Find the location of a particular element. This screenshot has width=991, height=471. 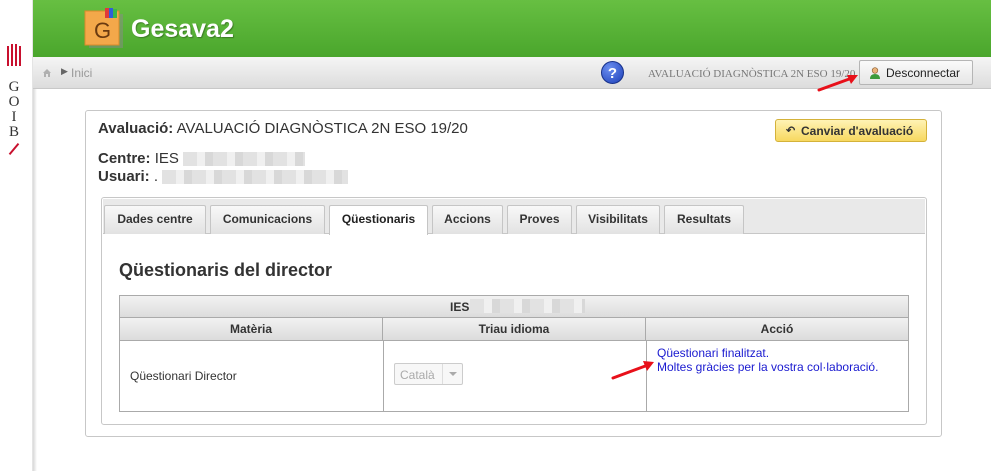

change-evaluation-label: Canviar d'avaluació is located at coordinates (857, 131).